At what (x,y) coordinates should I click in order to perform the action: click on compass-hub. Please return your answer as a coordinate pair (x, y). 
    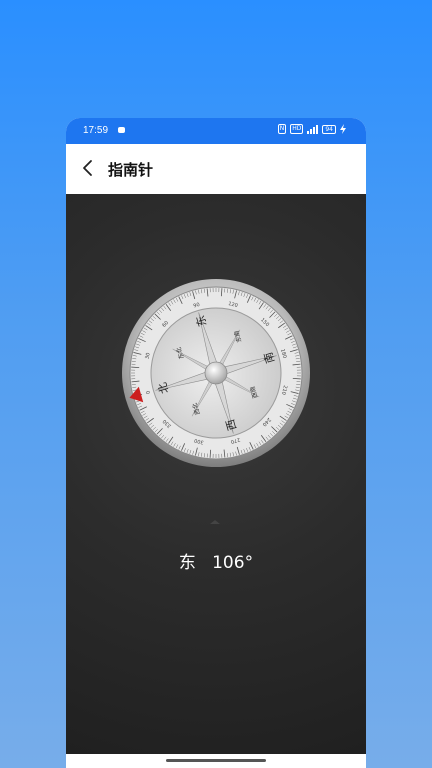
    Looking at the image, I should click on (216, 373).